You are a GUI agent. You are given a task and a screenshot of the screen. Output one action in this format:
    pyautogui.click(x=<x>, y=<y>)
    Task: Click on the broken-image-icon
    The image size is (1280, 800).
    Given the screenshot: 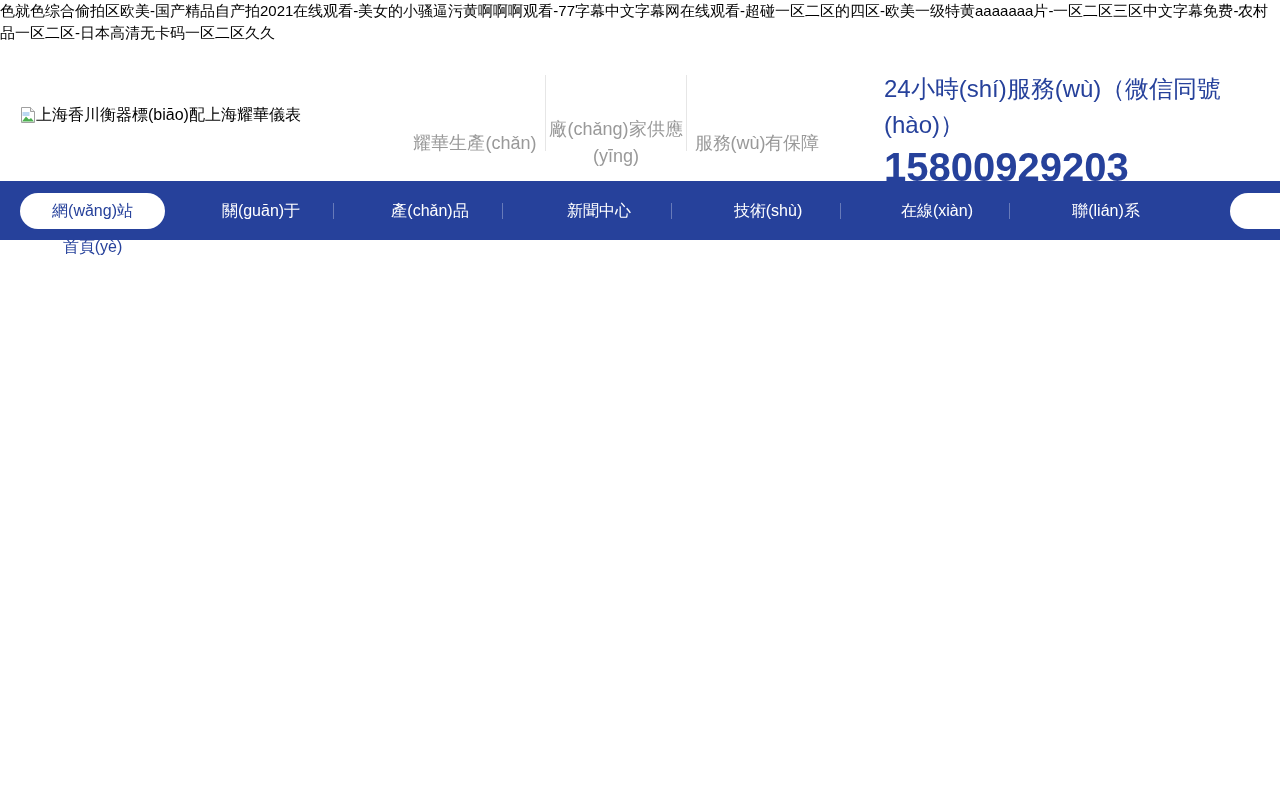 What is the action you would take?
    pyautogui.click(x=28, y=114)
    